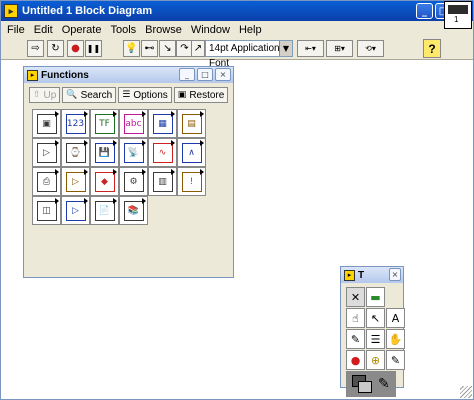 The width and height of the screenshot is (474, 400). Describe the element at coordinates (43, 30) in the screenshot. I see `menu-edit: Edit` at that location.